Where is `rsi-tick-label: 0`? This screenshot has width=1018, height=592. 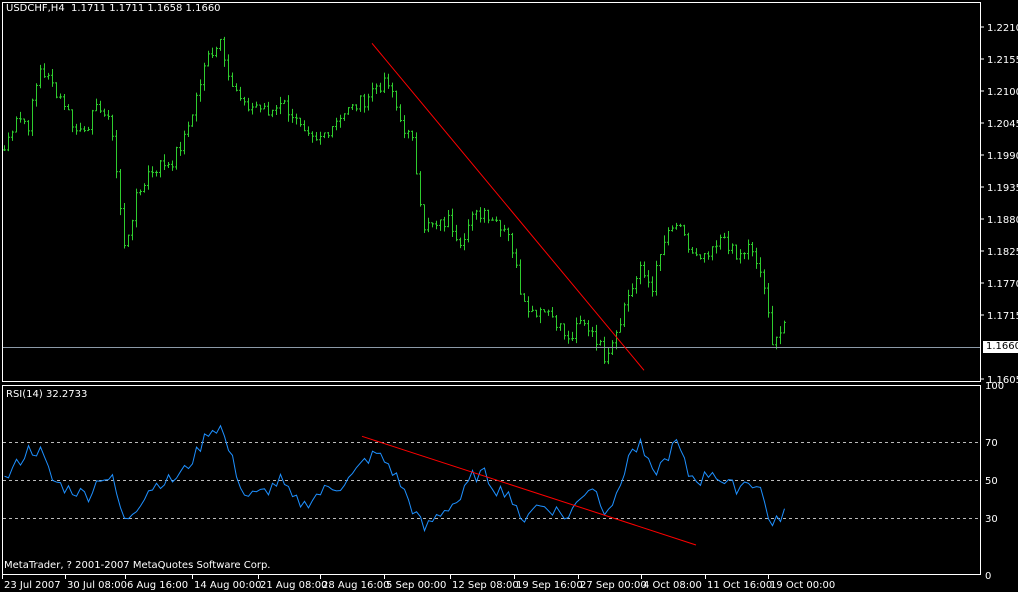 rsi-tick-label: 0 is located at coordinates (988, 576).